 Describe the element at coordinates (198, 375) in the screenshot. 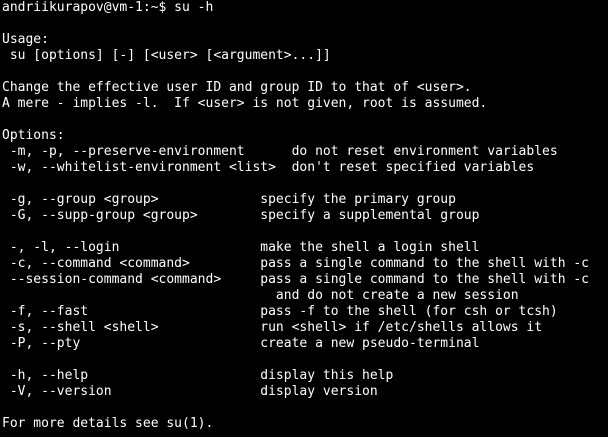

I see `option-line: -h, --help display this help` at that location.